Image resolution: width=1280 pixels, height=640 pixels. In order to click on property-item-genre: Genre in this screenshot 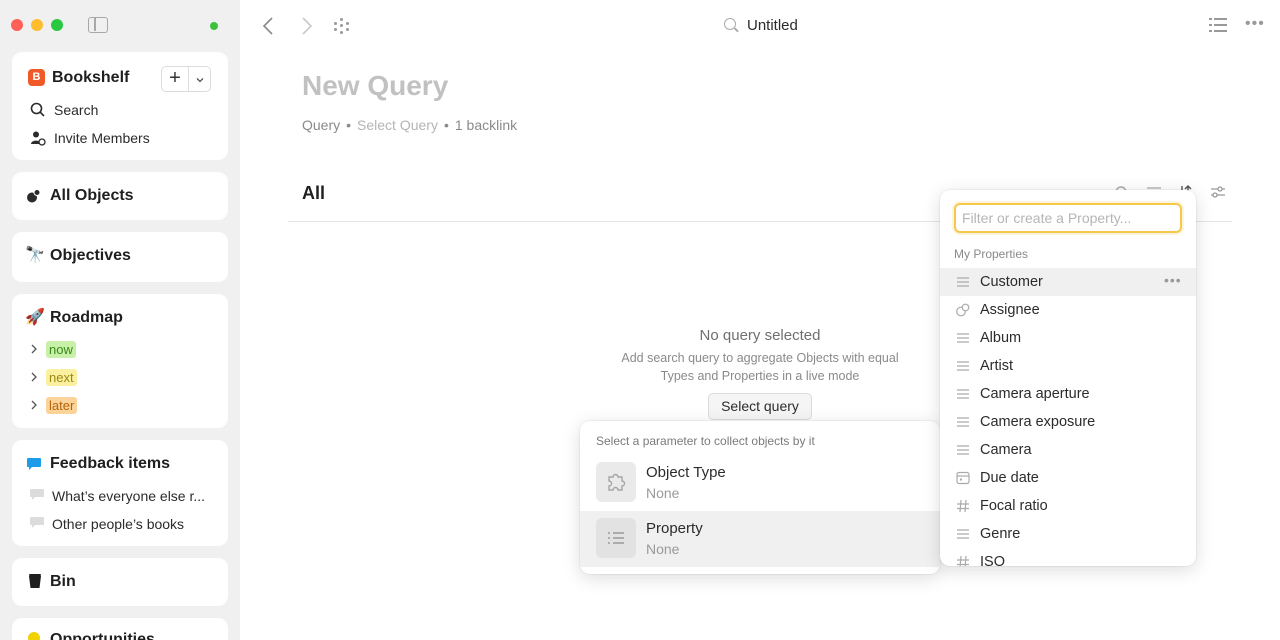, I will do `click(1068, 534)`.